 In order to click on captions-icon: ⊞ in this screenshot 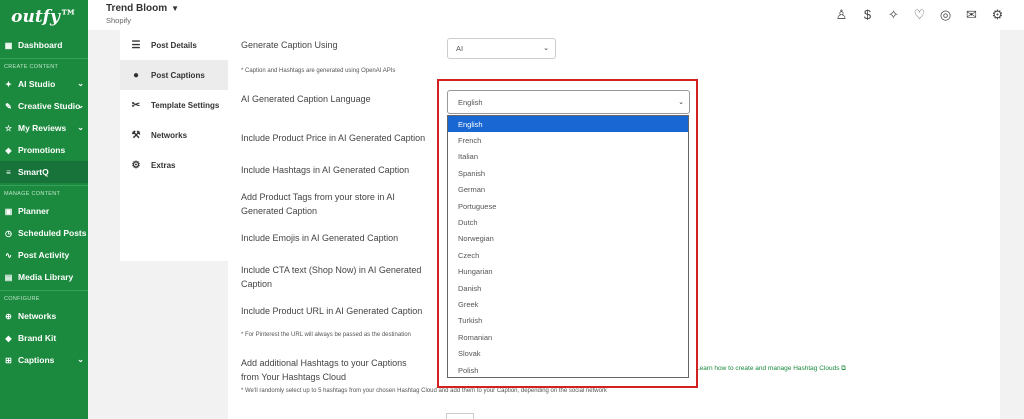, I will do `click(8, 360)`.